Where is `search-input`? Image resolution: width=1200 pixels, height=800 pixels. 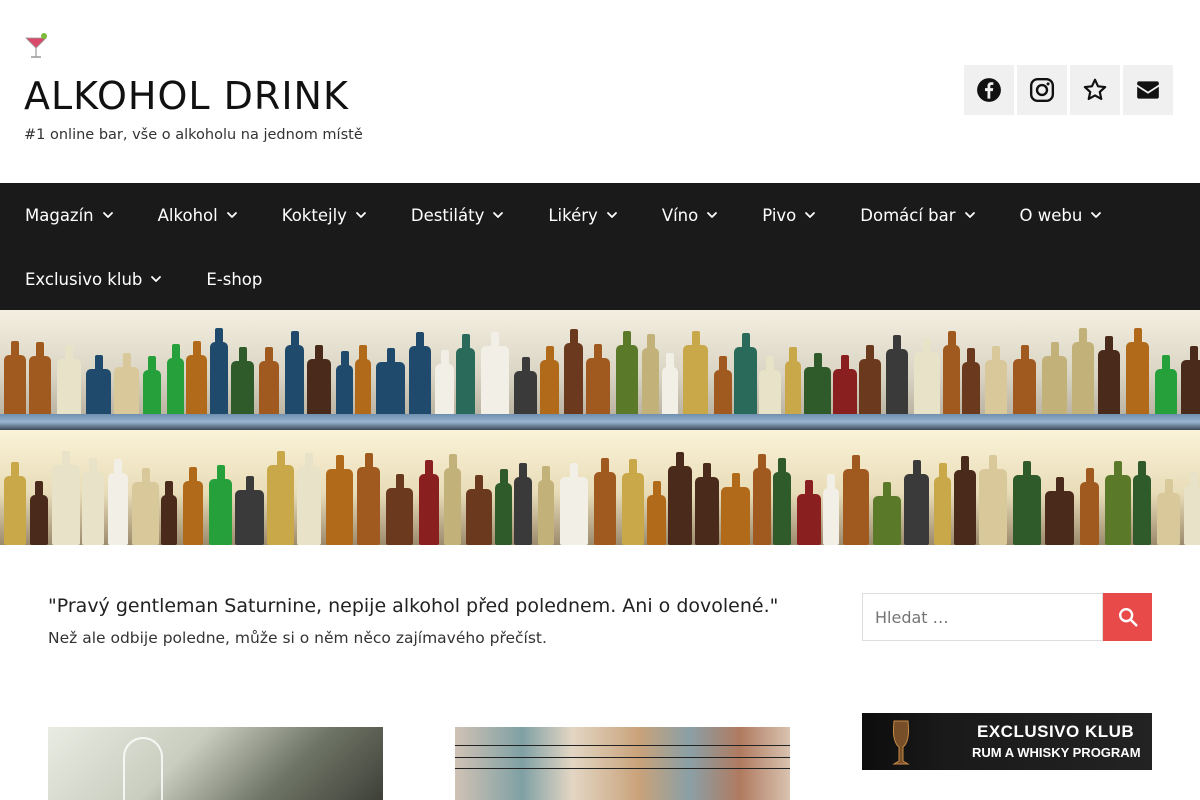 search-input is located at coordinates (982, 617).